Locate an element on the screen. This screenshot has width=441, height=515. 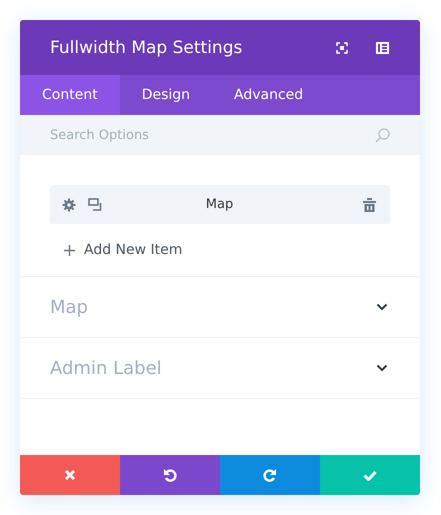
search-bar: Search Options is located at coordinates (220, 135).